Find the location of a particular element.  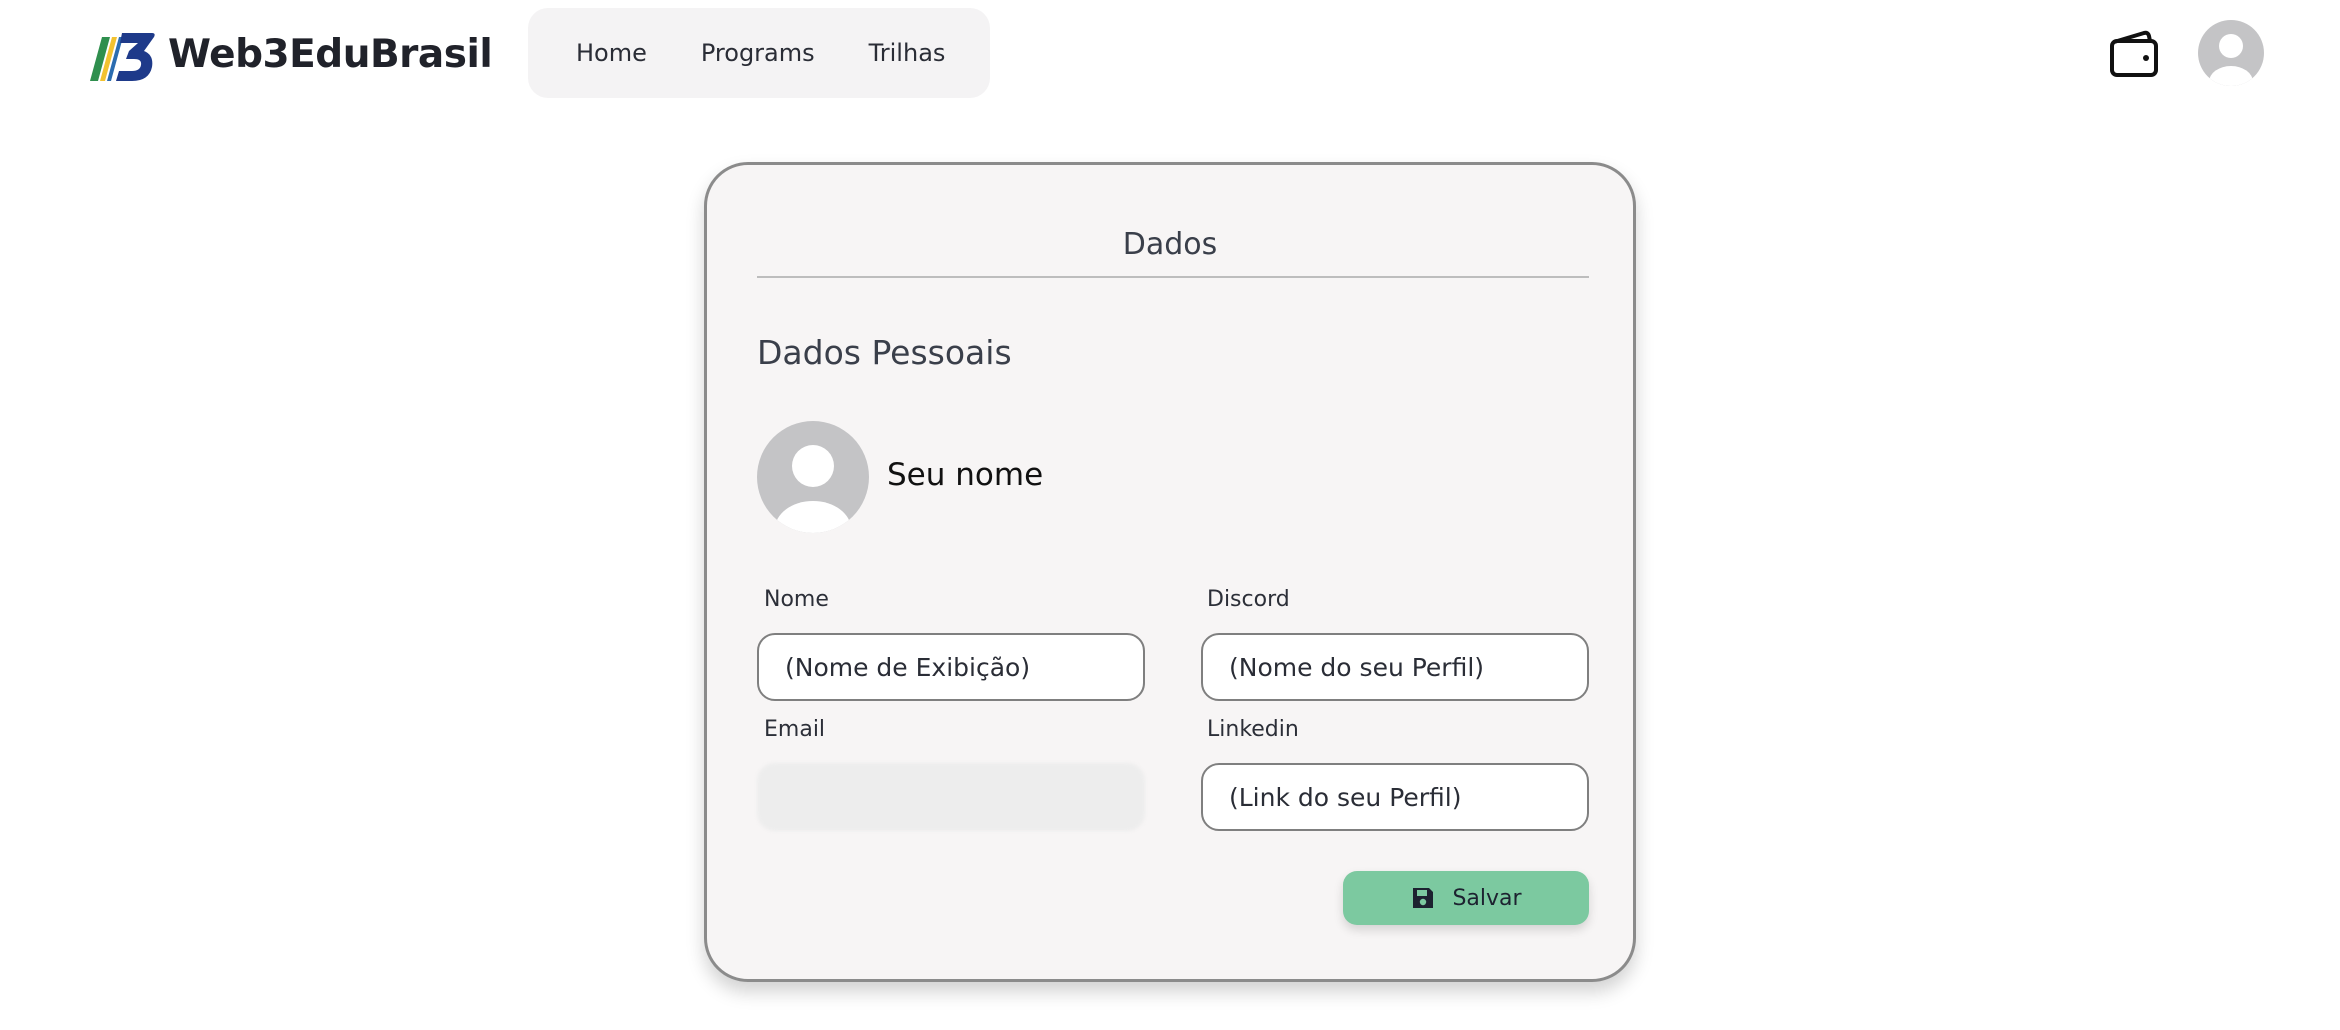

wallet-button is located at coordinates (2134, 54).